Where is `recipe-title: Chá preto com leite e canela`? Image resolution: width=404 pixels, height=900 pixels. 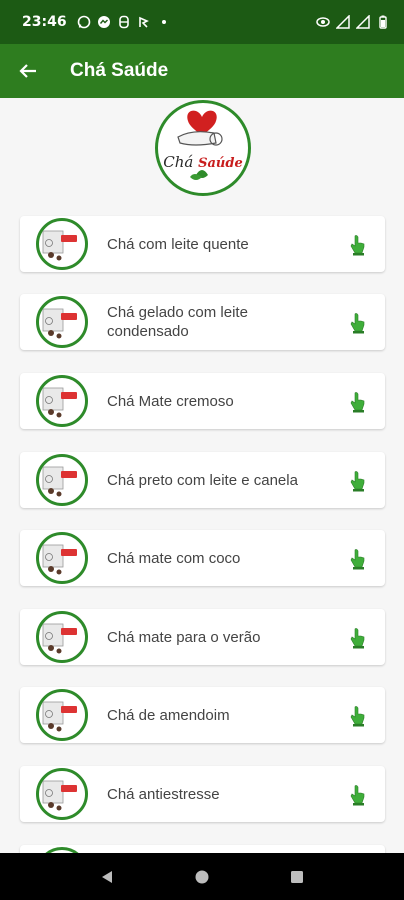 recipe-title: Chá preto com leite e canela is located at coordinates (202, 480).